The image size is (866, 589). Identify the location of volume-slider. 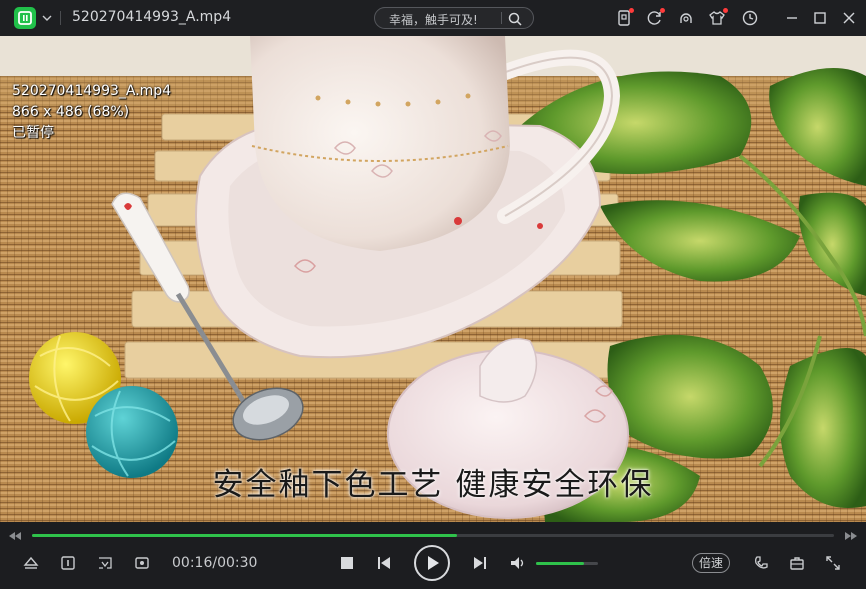
(567, 563).